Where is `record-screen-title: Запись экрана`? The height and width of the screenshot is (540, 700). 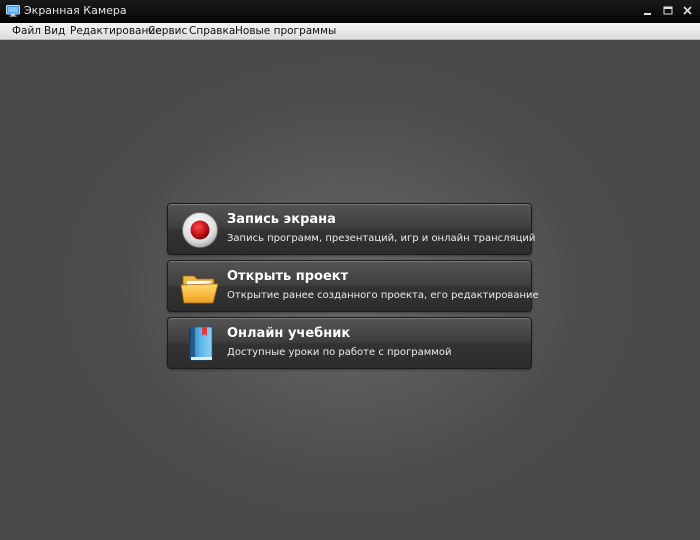
record-screen-title: Запись экрана is located at coordinates (281, 219).